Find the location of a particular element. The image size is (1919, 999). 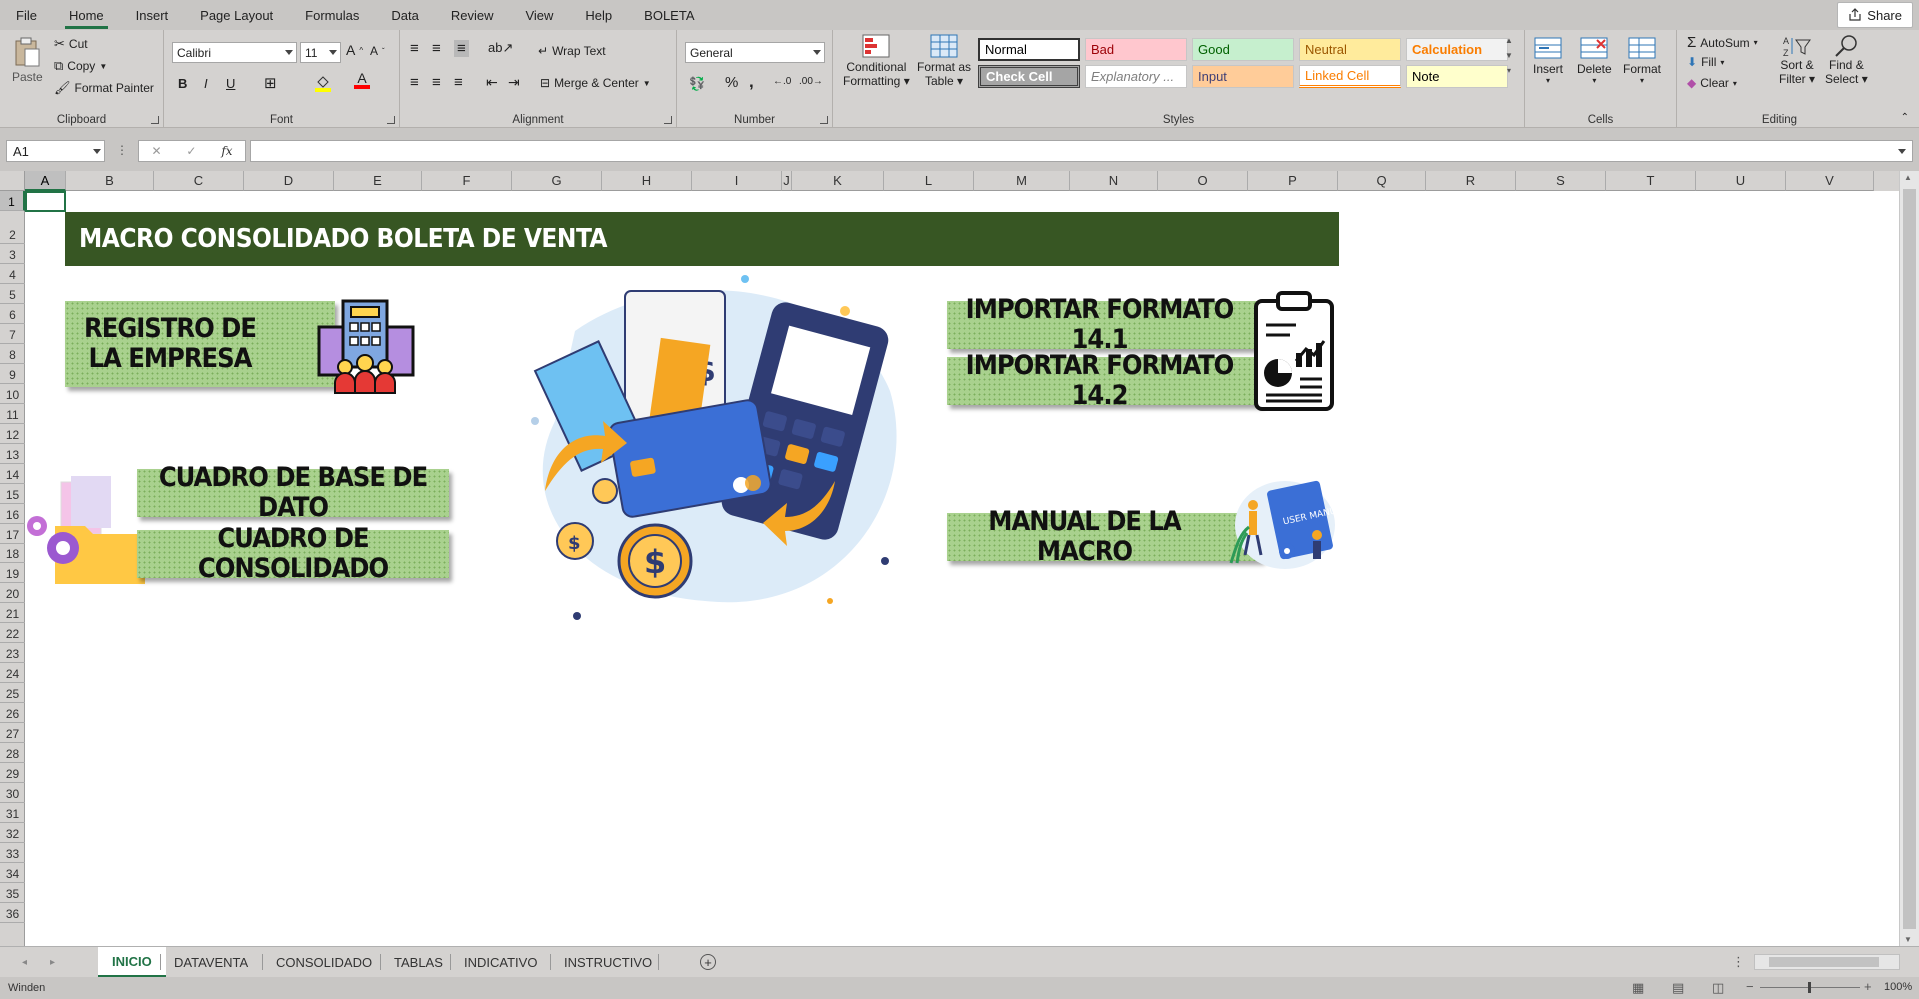

merge-center-button: ⊟ Merge & Center ▼ is located at coordinates (595, 83).